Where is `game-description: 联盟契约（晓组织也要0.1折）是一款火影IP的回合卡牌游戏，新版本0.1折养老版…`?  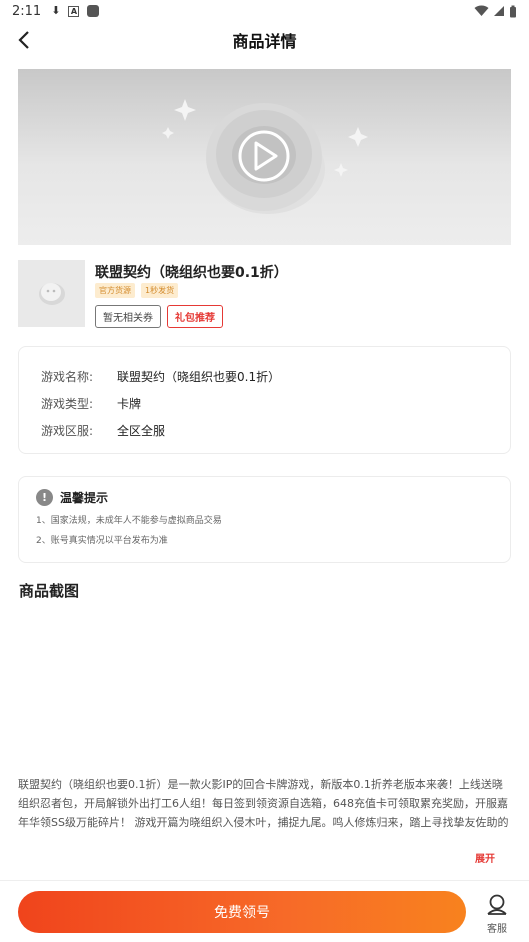 game-description: 联盟契约（晓组织也要0.1折）是一款火影IP的回合卡牌游戏，新版本0.1折养老版… is located at coordinates (263, 803).